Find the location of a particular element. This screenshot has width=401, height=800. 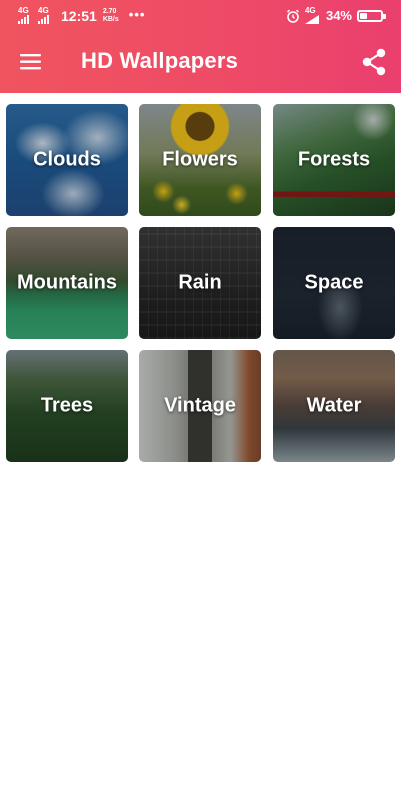

category-label: Forests is located at coordinates (334, 159).